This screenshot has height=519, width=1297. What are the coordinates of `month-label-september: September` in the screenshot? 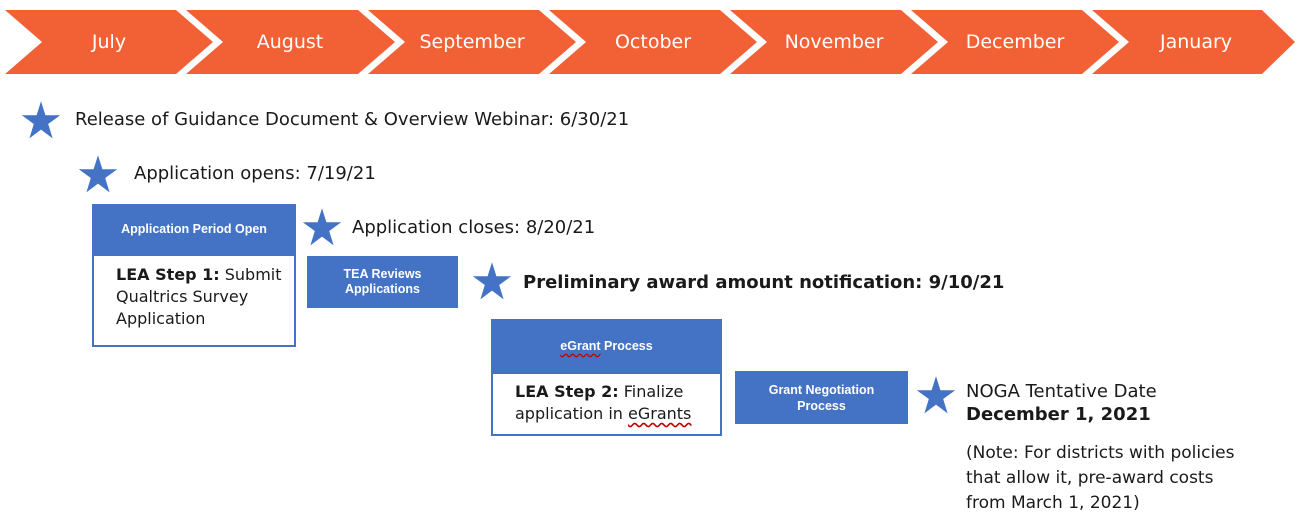 It's located at (472, 42).